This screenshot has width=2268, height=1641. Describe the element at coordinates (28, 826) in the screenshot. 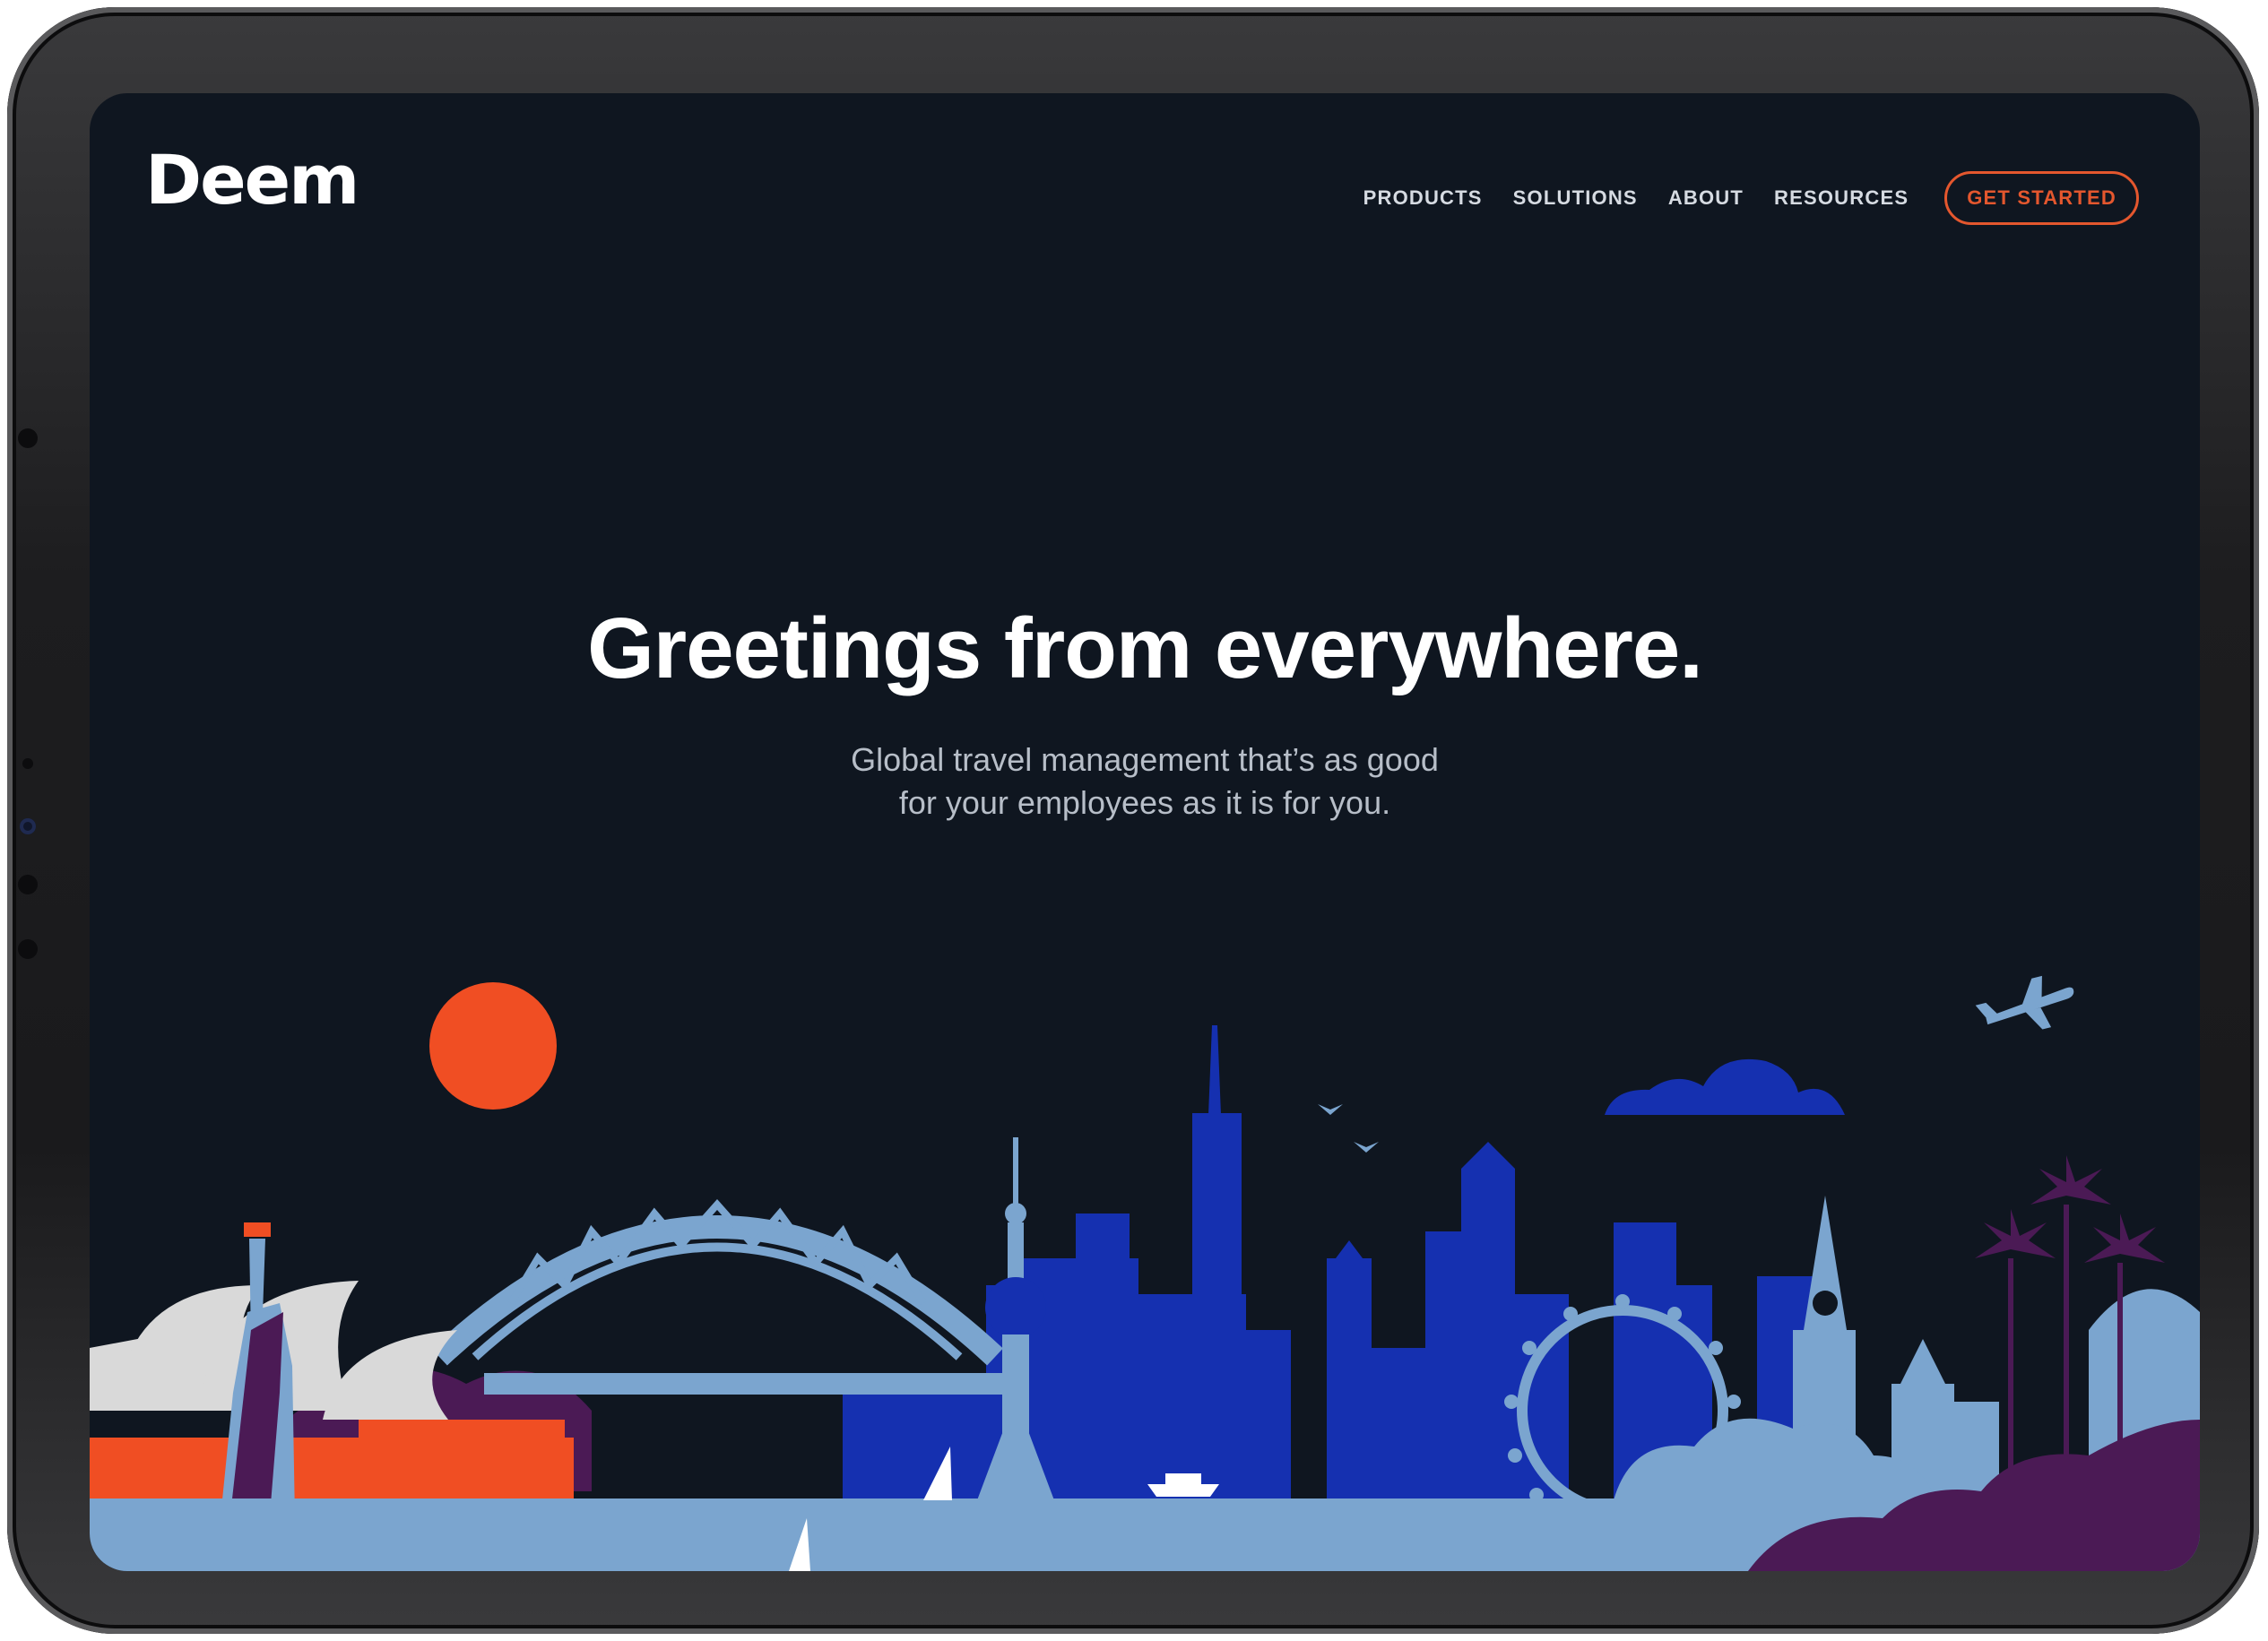

I see `side-camera` at that location.